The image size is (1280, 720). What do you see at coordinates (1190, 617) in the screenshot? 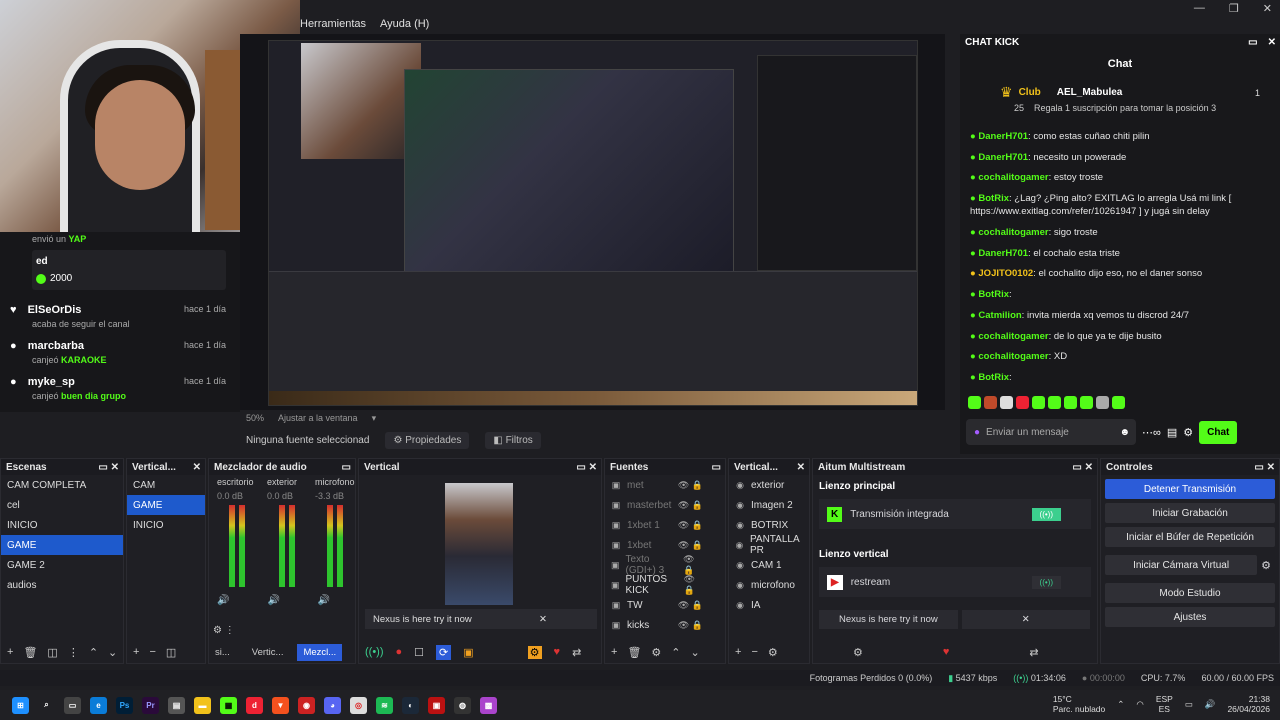
I see `settings-button: Ajustes` at bounding box center [1190, 617].